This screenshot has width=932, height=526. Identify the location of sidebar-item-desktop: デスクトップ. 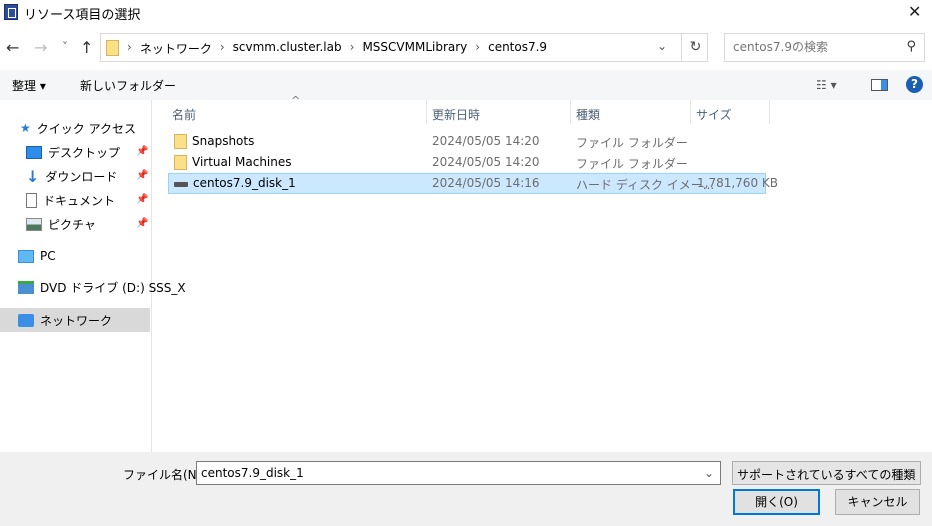
(73, 152).